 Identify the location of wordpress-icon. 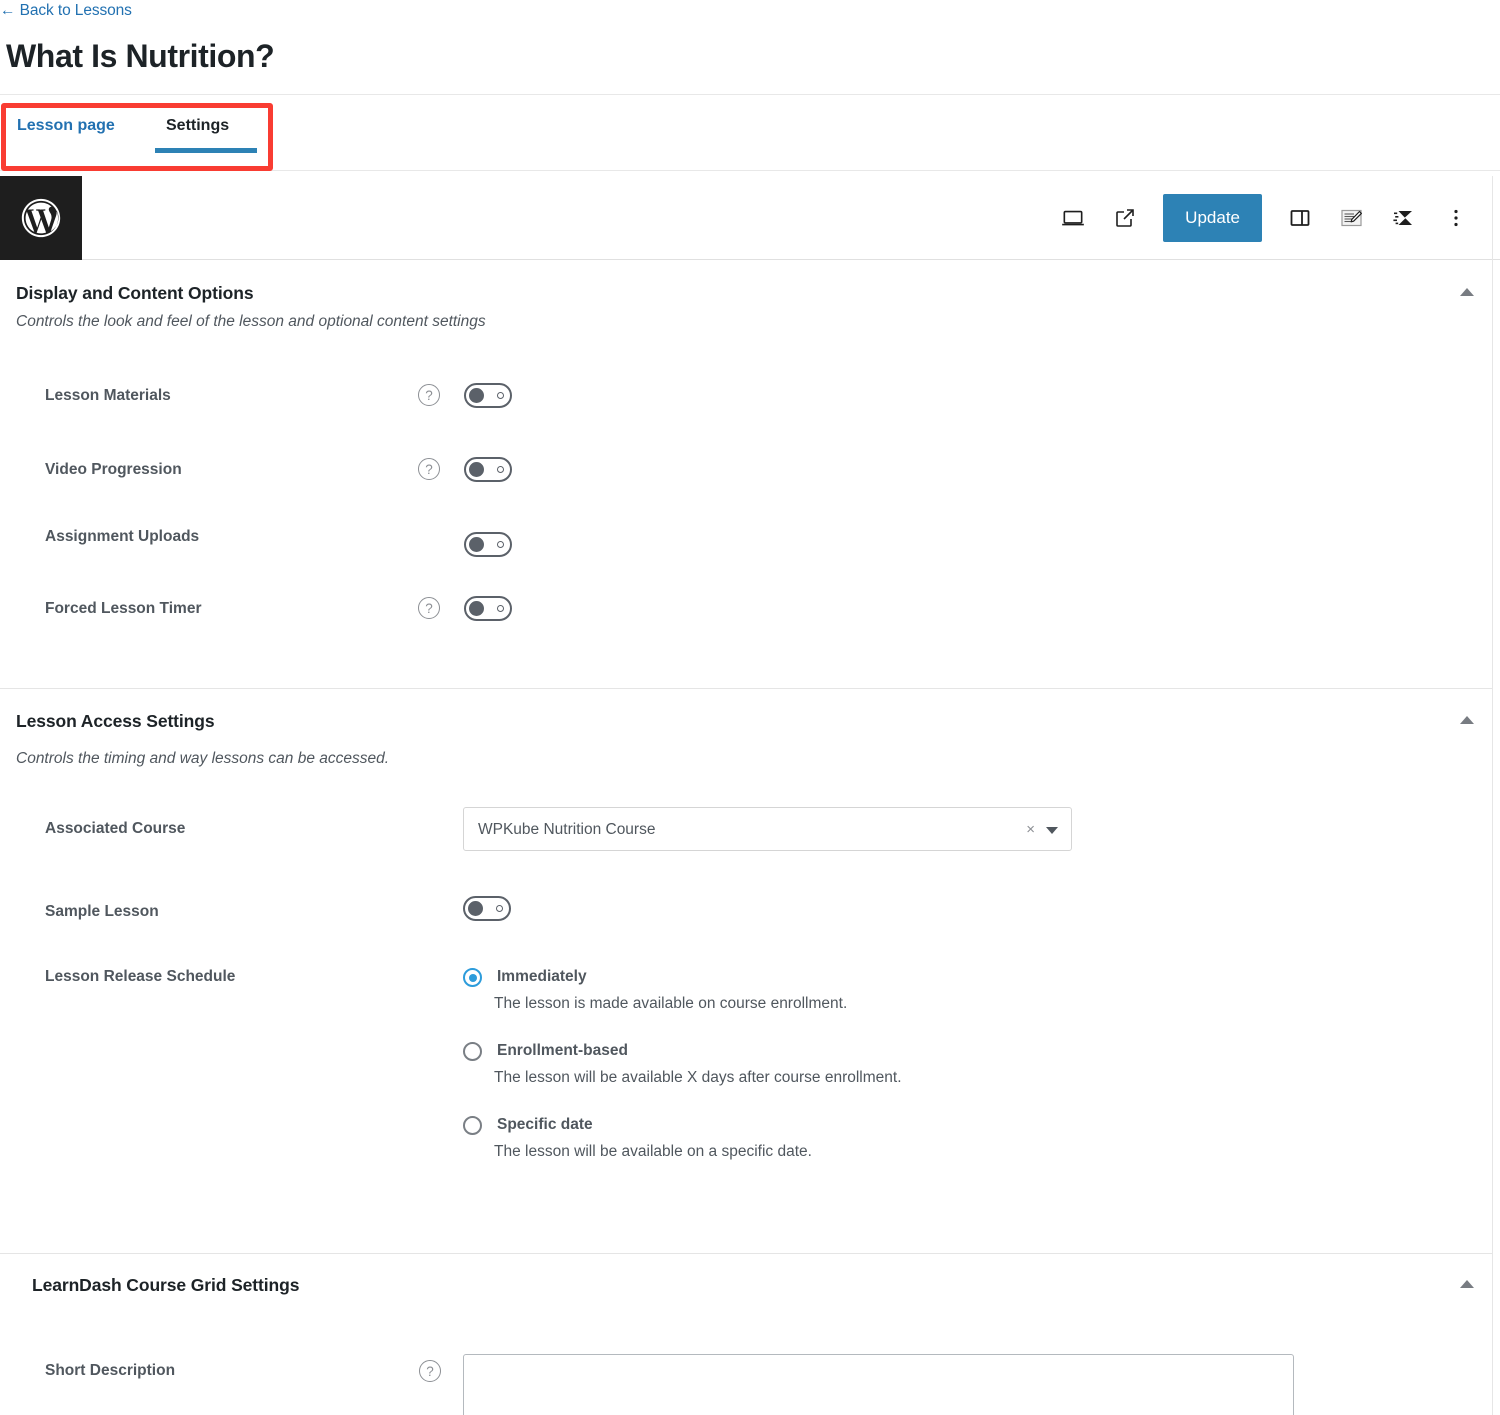
(41, 218).